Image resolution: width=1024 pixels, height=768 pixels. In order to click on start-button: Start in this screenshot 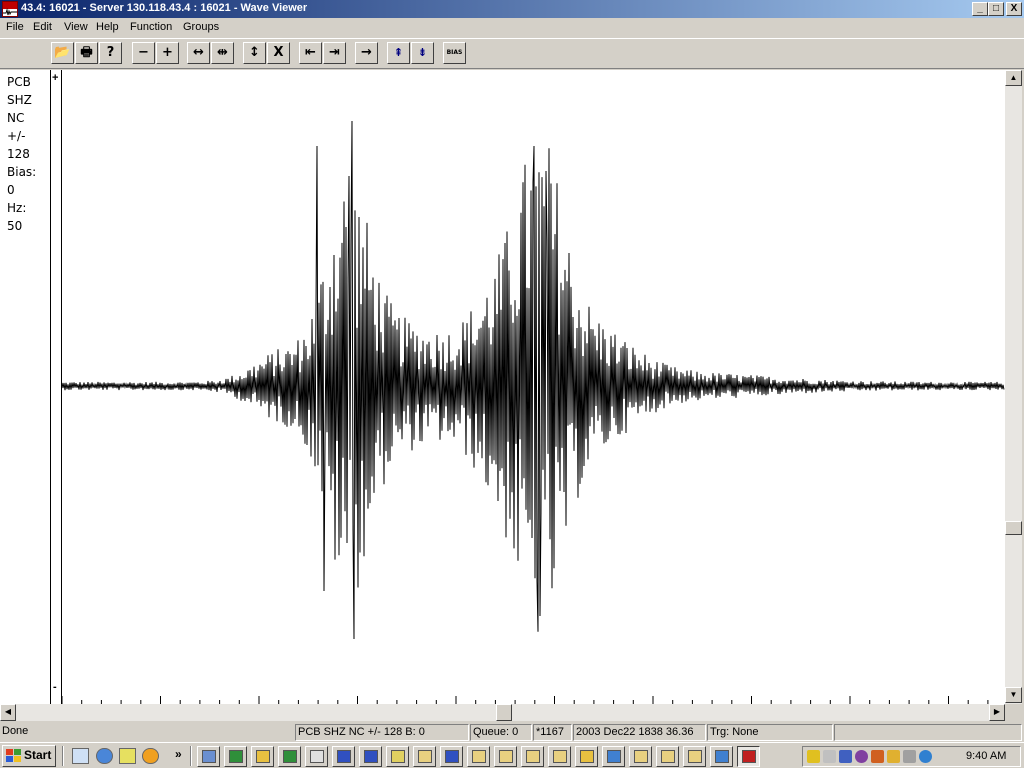, I will do `click(29, 756)`.